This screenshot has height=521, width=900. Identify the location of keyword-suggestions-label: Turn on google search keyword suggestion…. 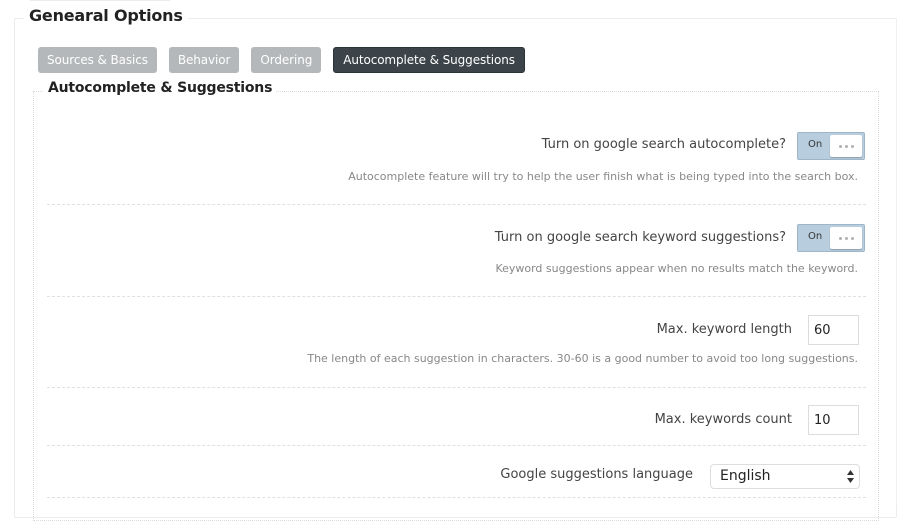
(640, 237).